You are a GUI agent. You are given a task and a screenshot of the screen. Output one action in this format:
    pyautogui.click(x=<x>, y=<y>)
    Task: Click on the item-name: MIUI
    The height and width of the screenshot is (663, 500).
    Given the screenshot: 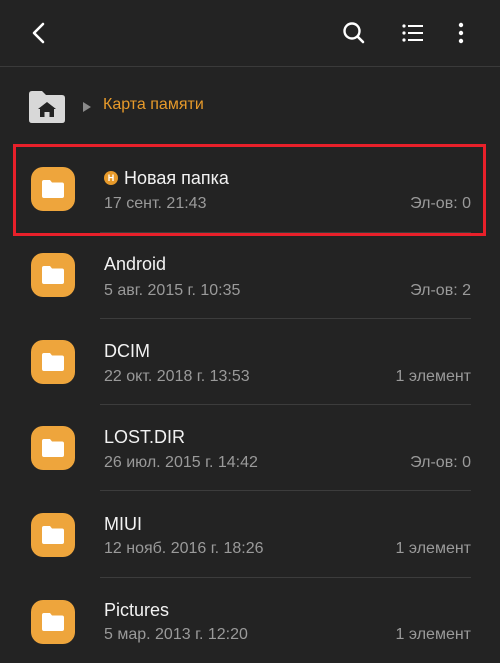 What is the action you would take?
    pyautogui.click(x=123, y=524)
    